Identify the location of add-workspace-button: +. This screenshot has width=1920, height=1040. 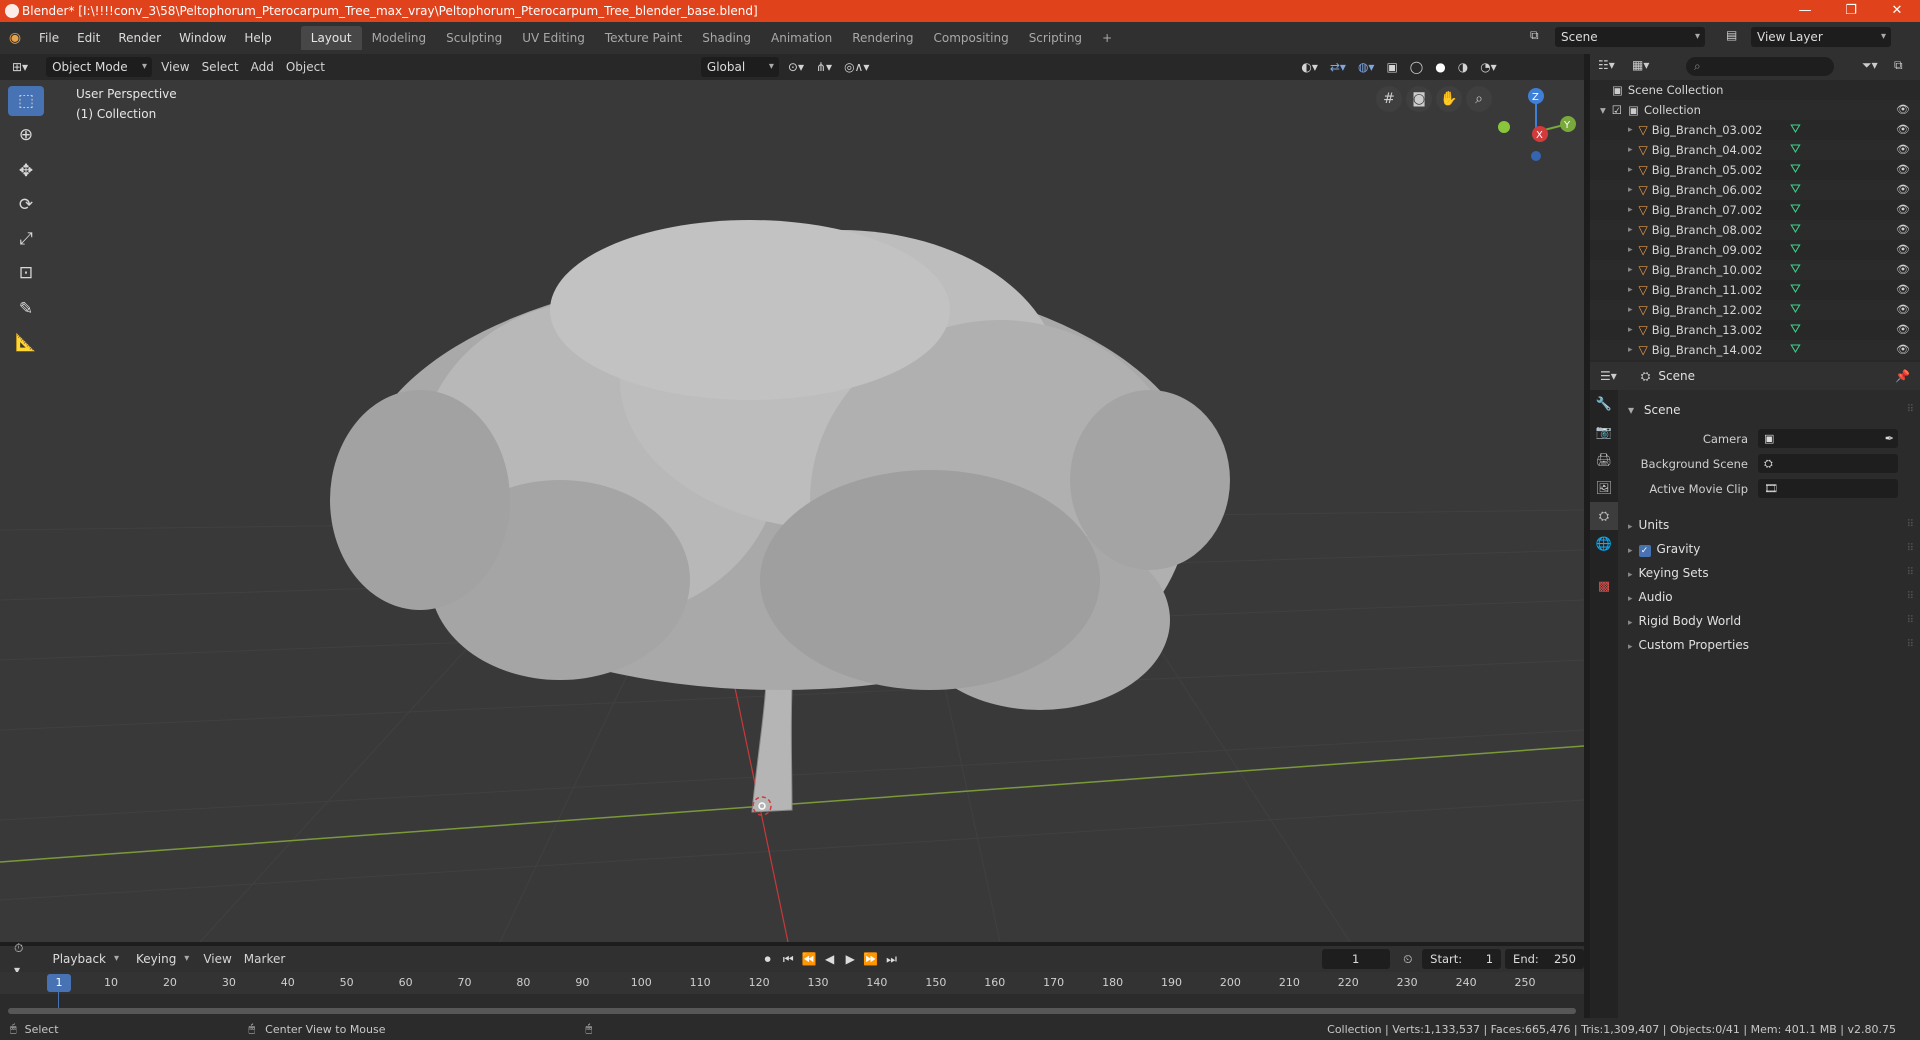
(1107, 38).